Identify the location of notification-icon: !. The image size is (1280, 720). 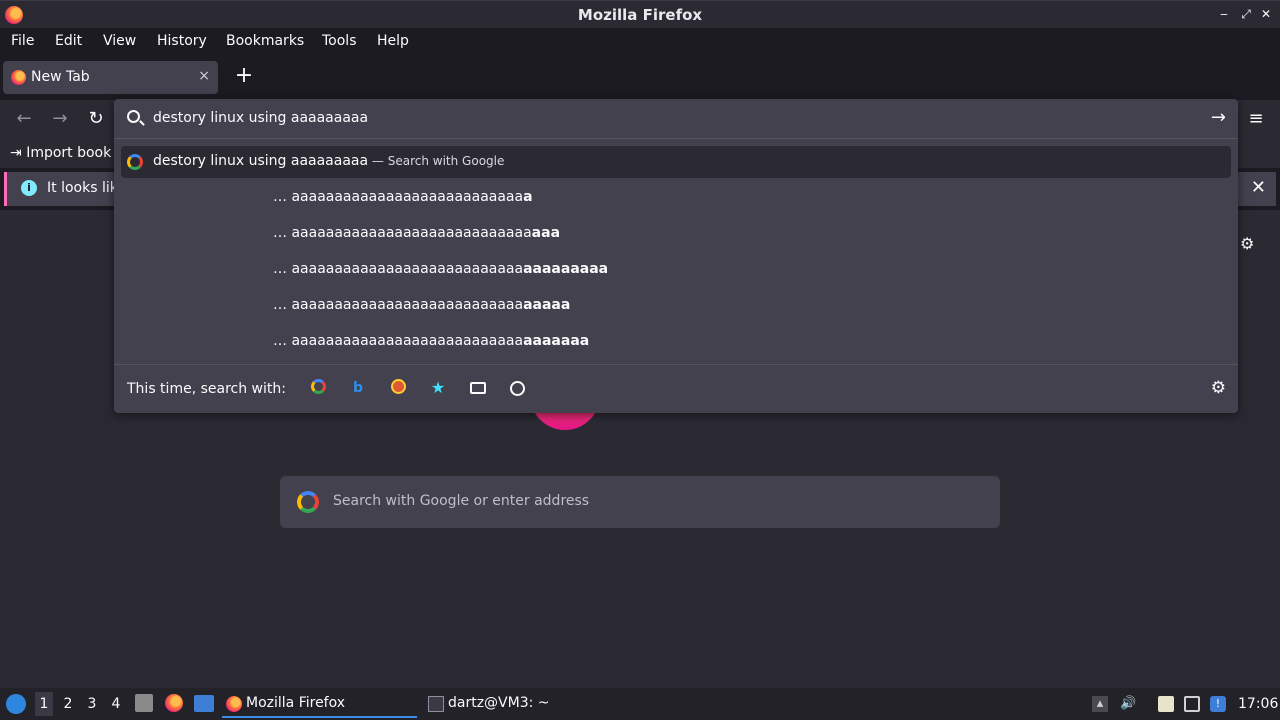
(1218, 704).